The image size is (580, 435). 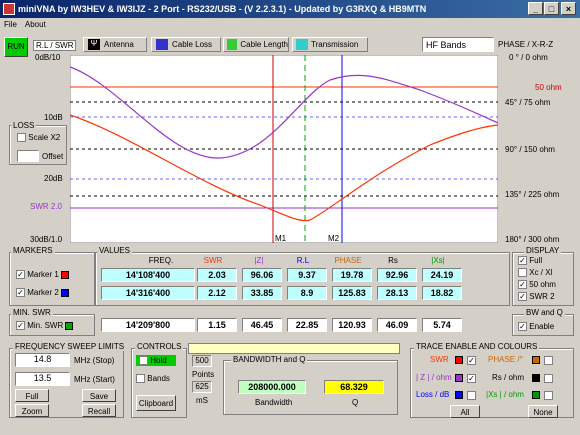 I want to click on menu-about: About, so click(x=35, y=24).